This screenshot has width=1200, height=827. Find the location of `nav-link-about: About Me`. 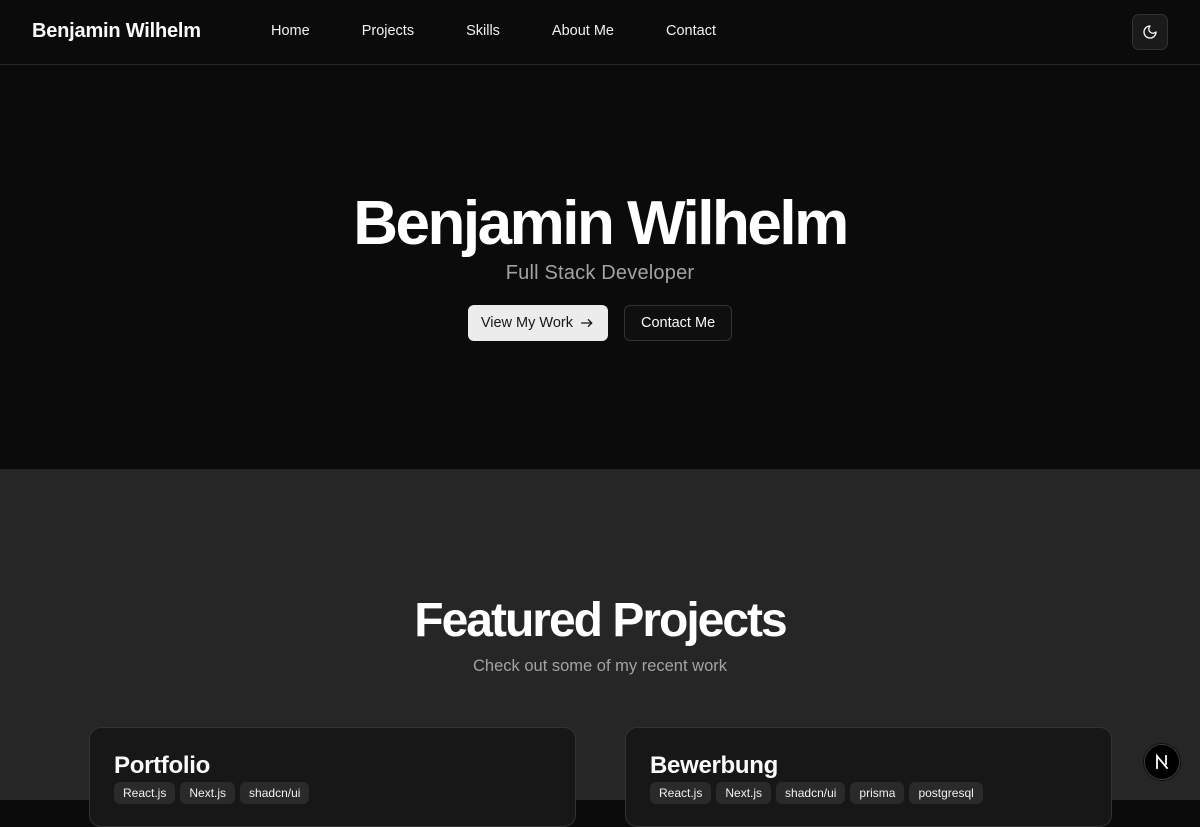

nav-link-about: About Me is located at coordinates (583, 31).